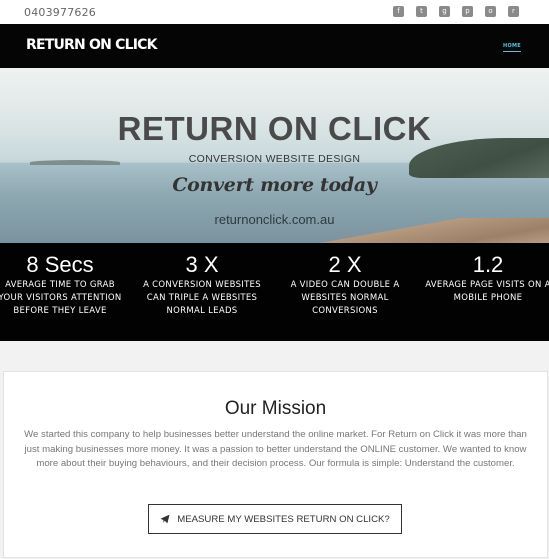 The width and height of the screenshot is (549, 559). Describe the element at coordinates (274, 46) in the screenshot. I see `main-navbar: RETURN ON CLICK HOME` at that location.